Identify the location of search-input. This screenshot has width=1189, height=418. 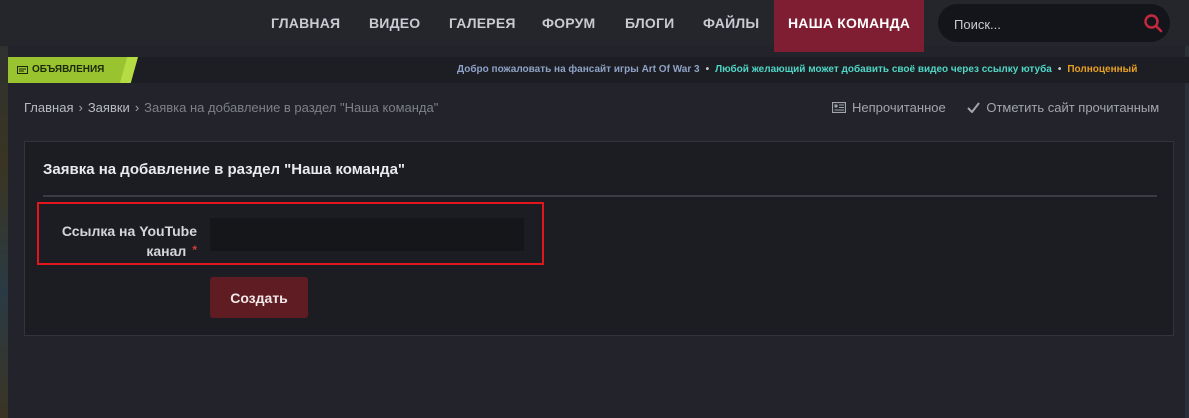
(1044, 24).